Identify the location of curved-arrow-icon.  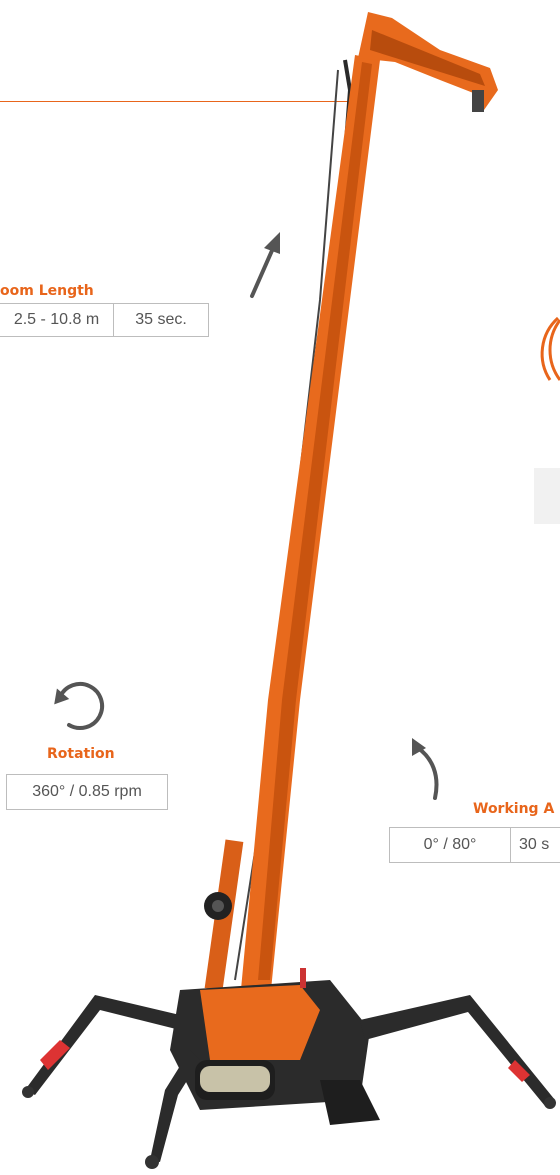
(425, 769).